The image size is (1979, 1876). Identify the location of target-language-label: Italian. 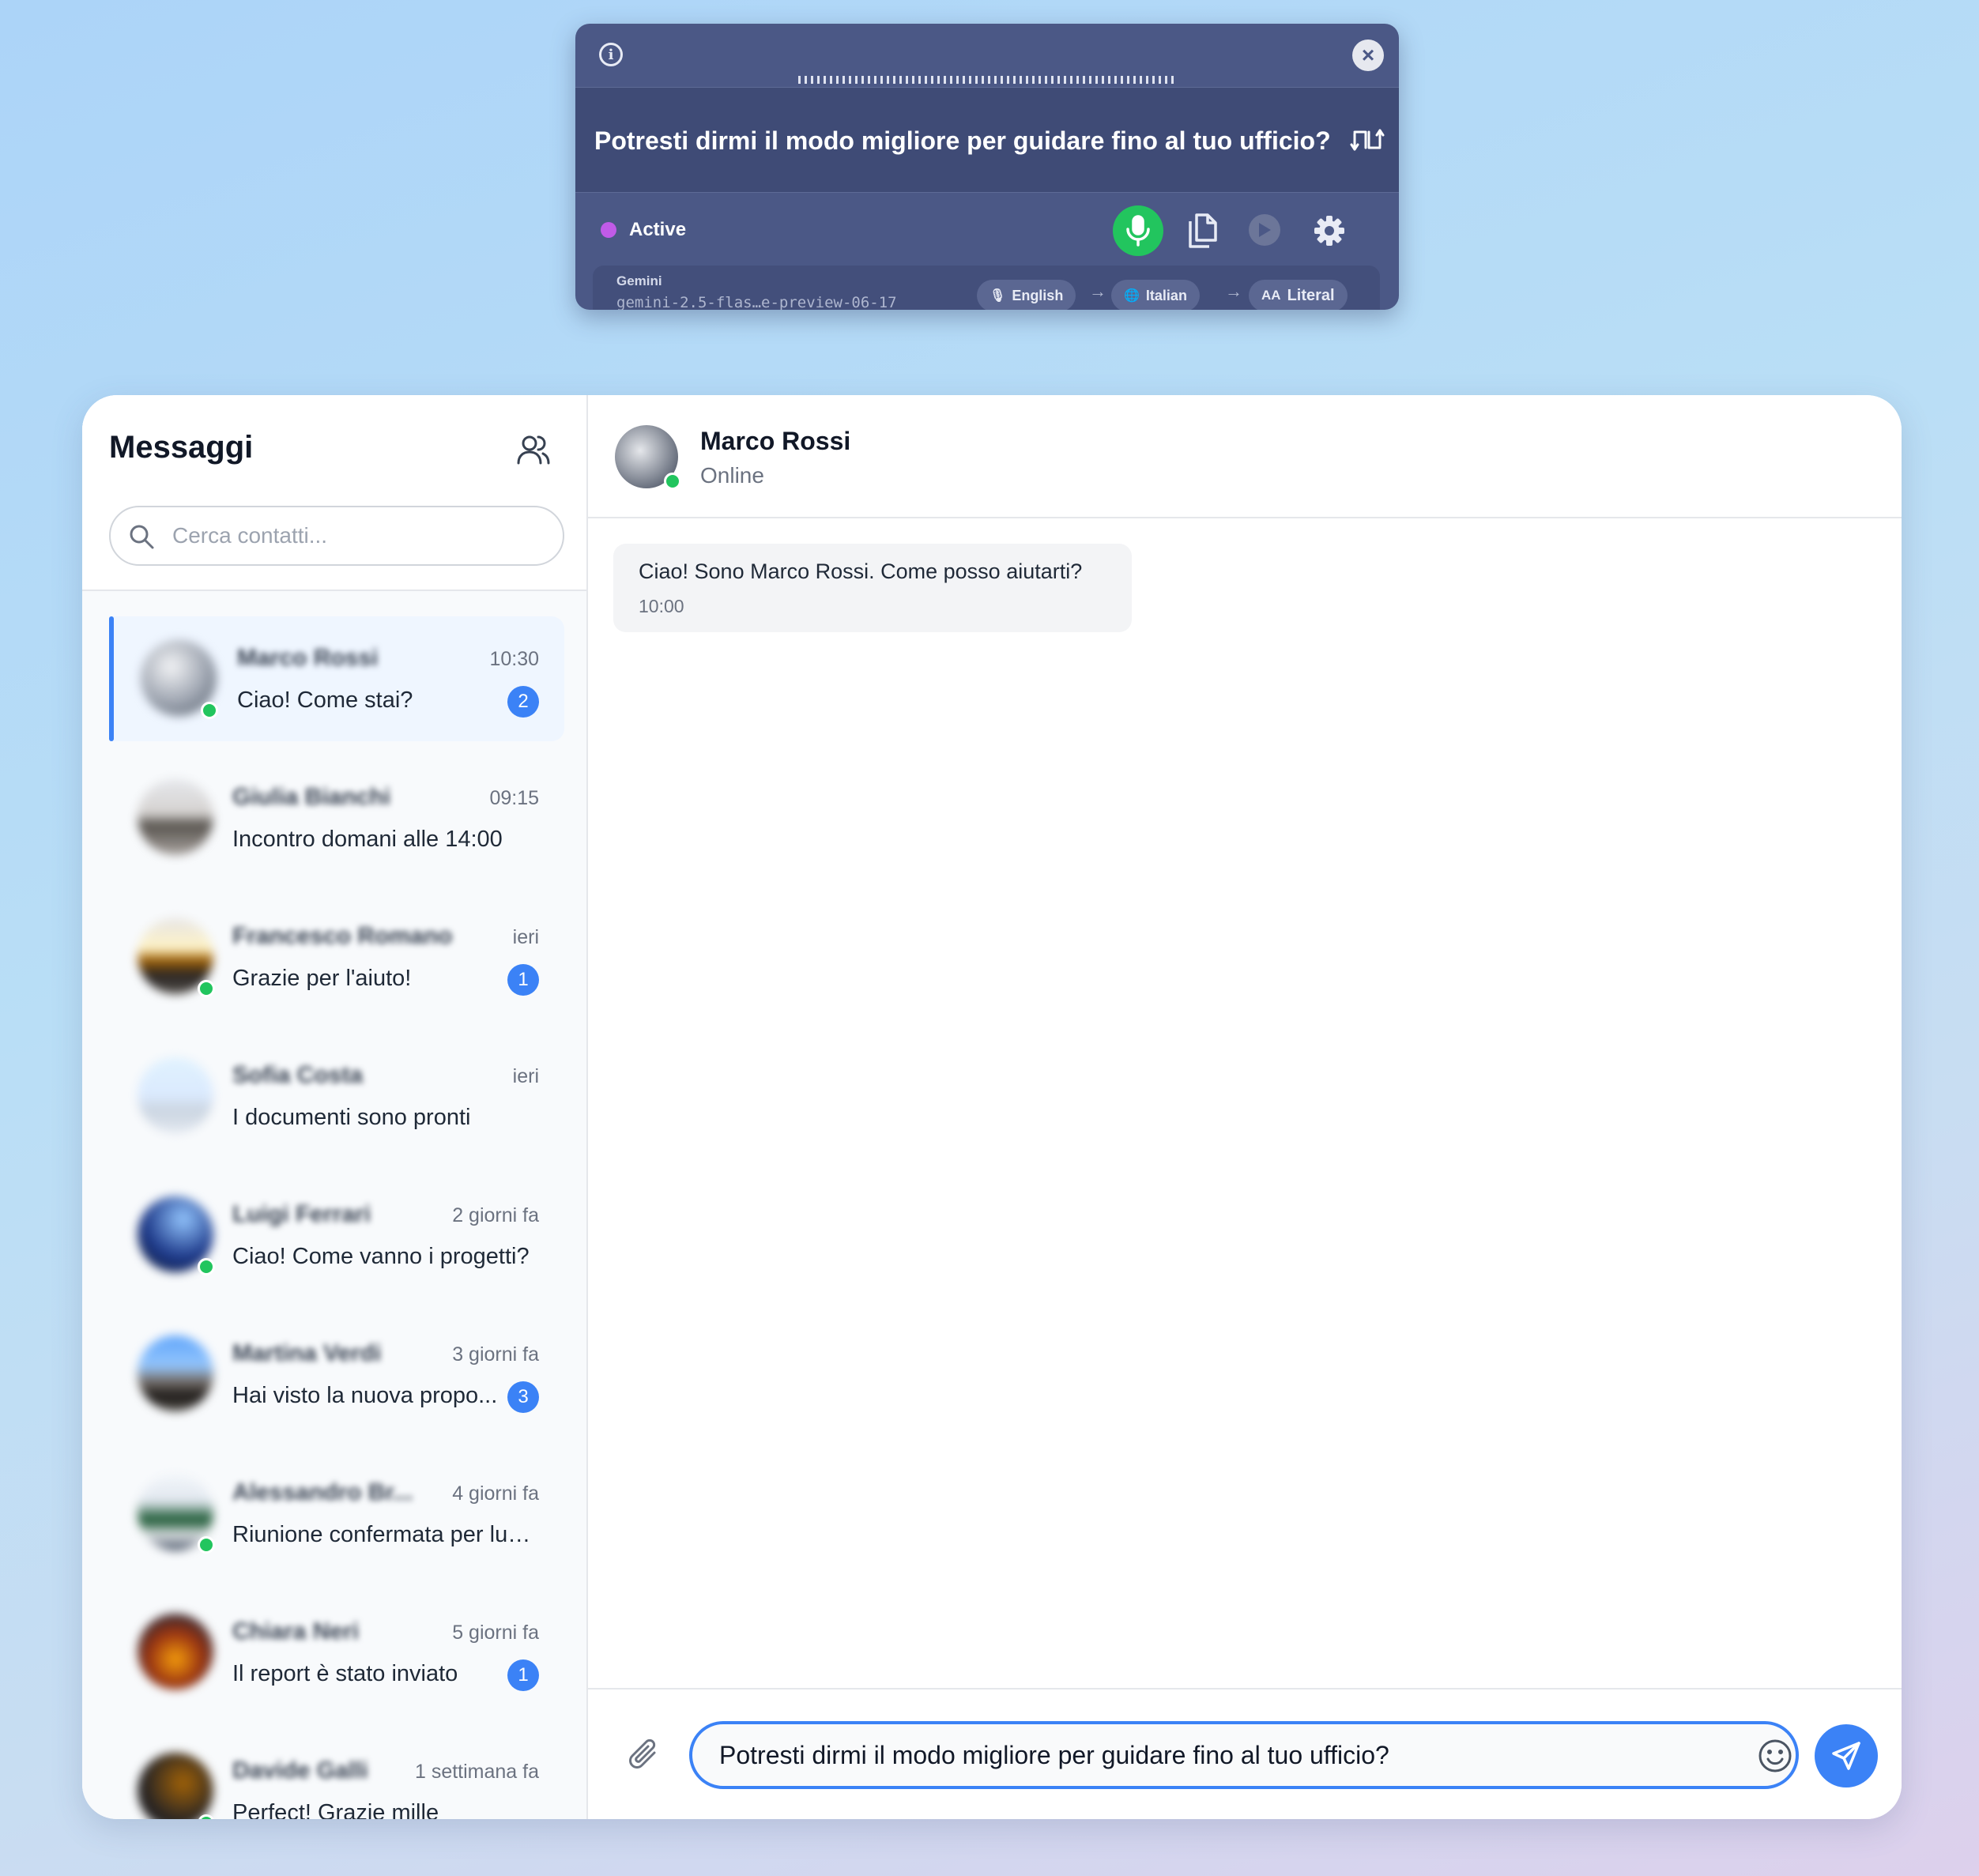
(1166, 295).